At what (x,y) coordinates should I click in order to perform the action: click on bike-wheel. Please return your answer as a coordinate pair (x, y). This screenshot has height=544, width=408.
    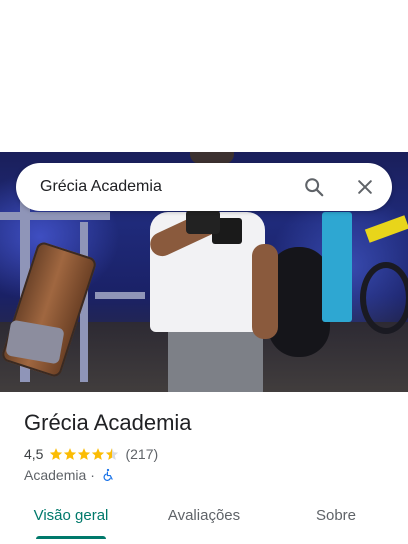
    Looking at the image, I should click on (384, 298).